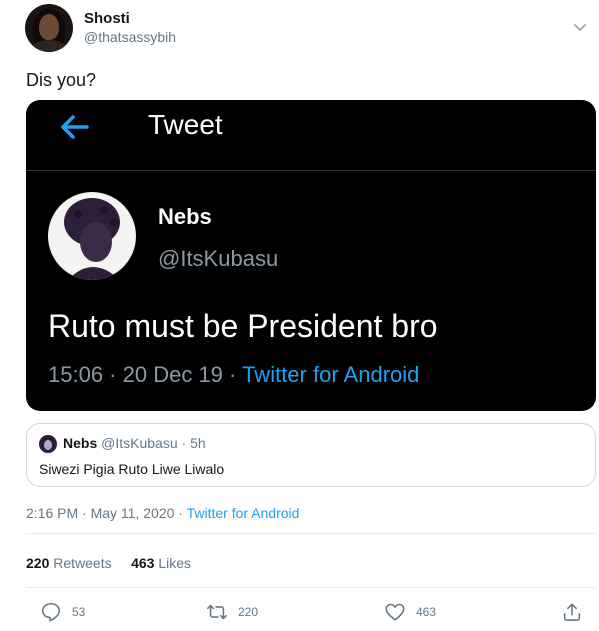 Image resolution: width=599 pixels, height=631 pixels. Describe the element at coordinates (426, 612) in the screenshot. I see `like-count: 463` at that location.